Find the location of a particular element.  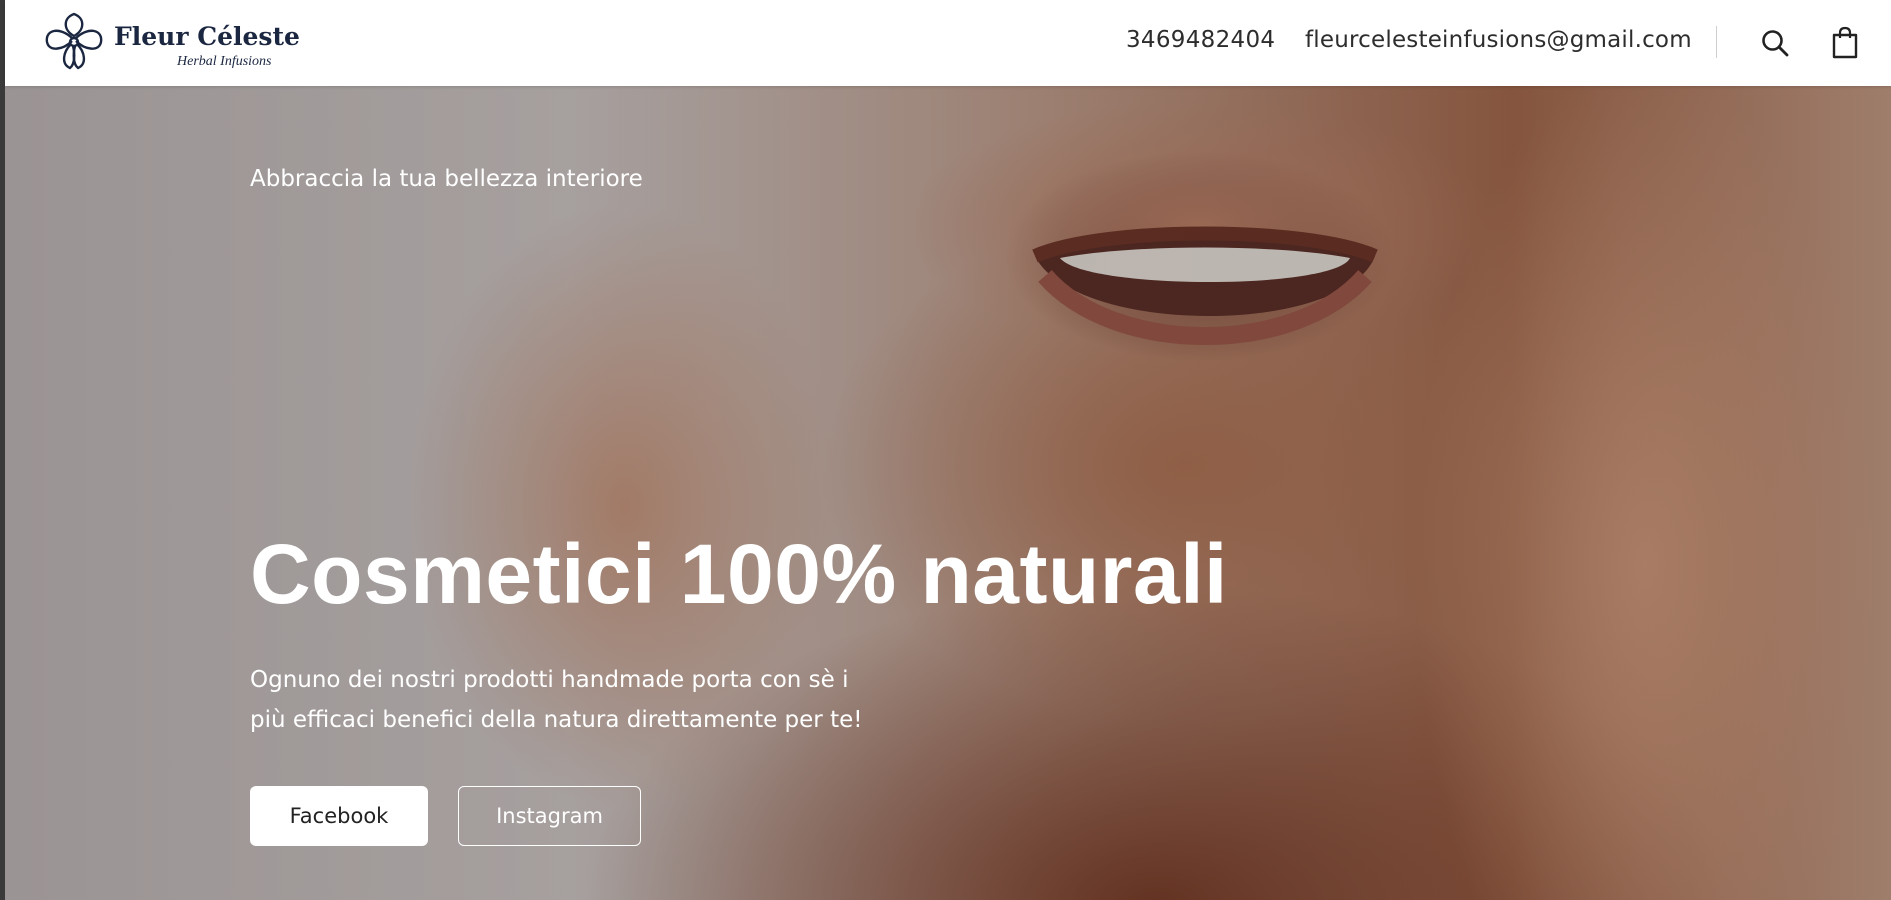

logo-subtitle: Herbal Infusions is located at coordinates (224, 61).